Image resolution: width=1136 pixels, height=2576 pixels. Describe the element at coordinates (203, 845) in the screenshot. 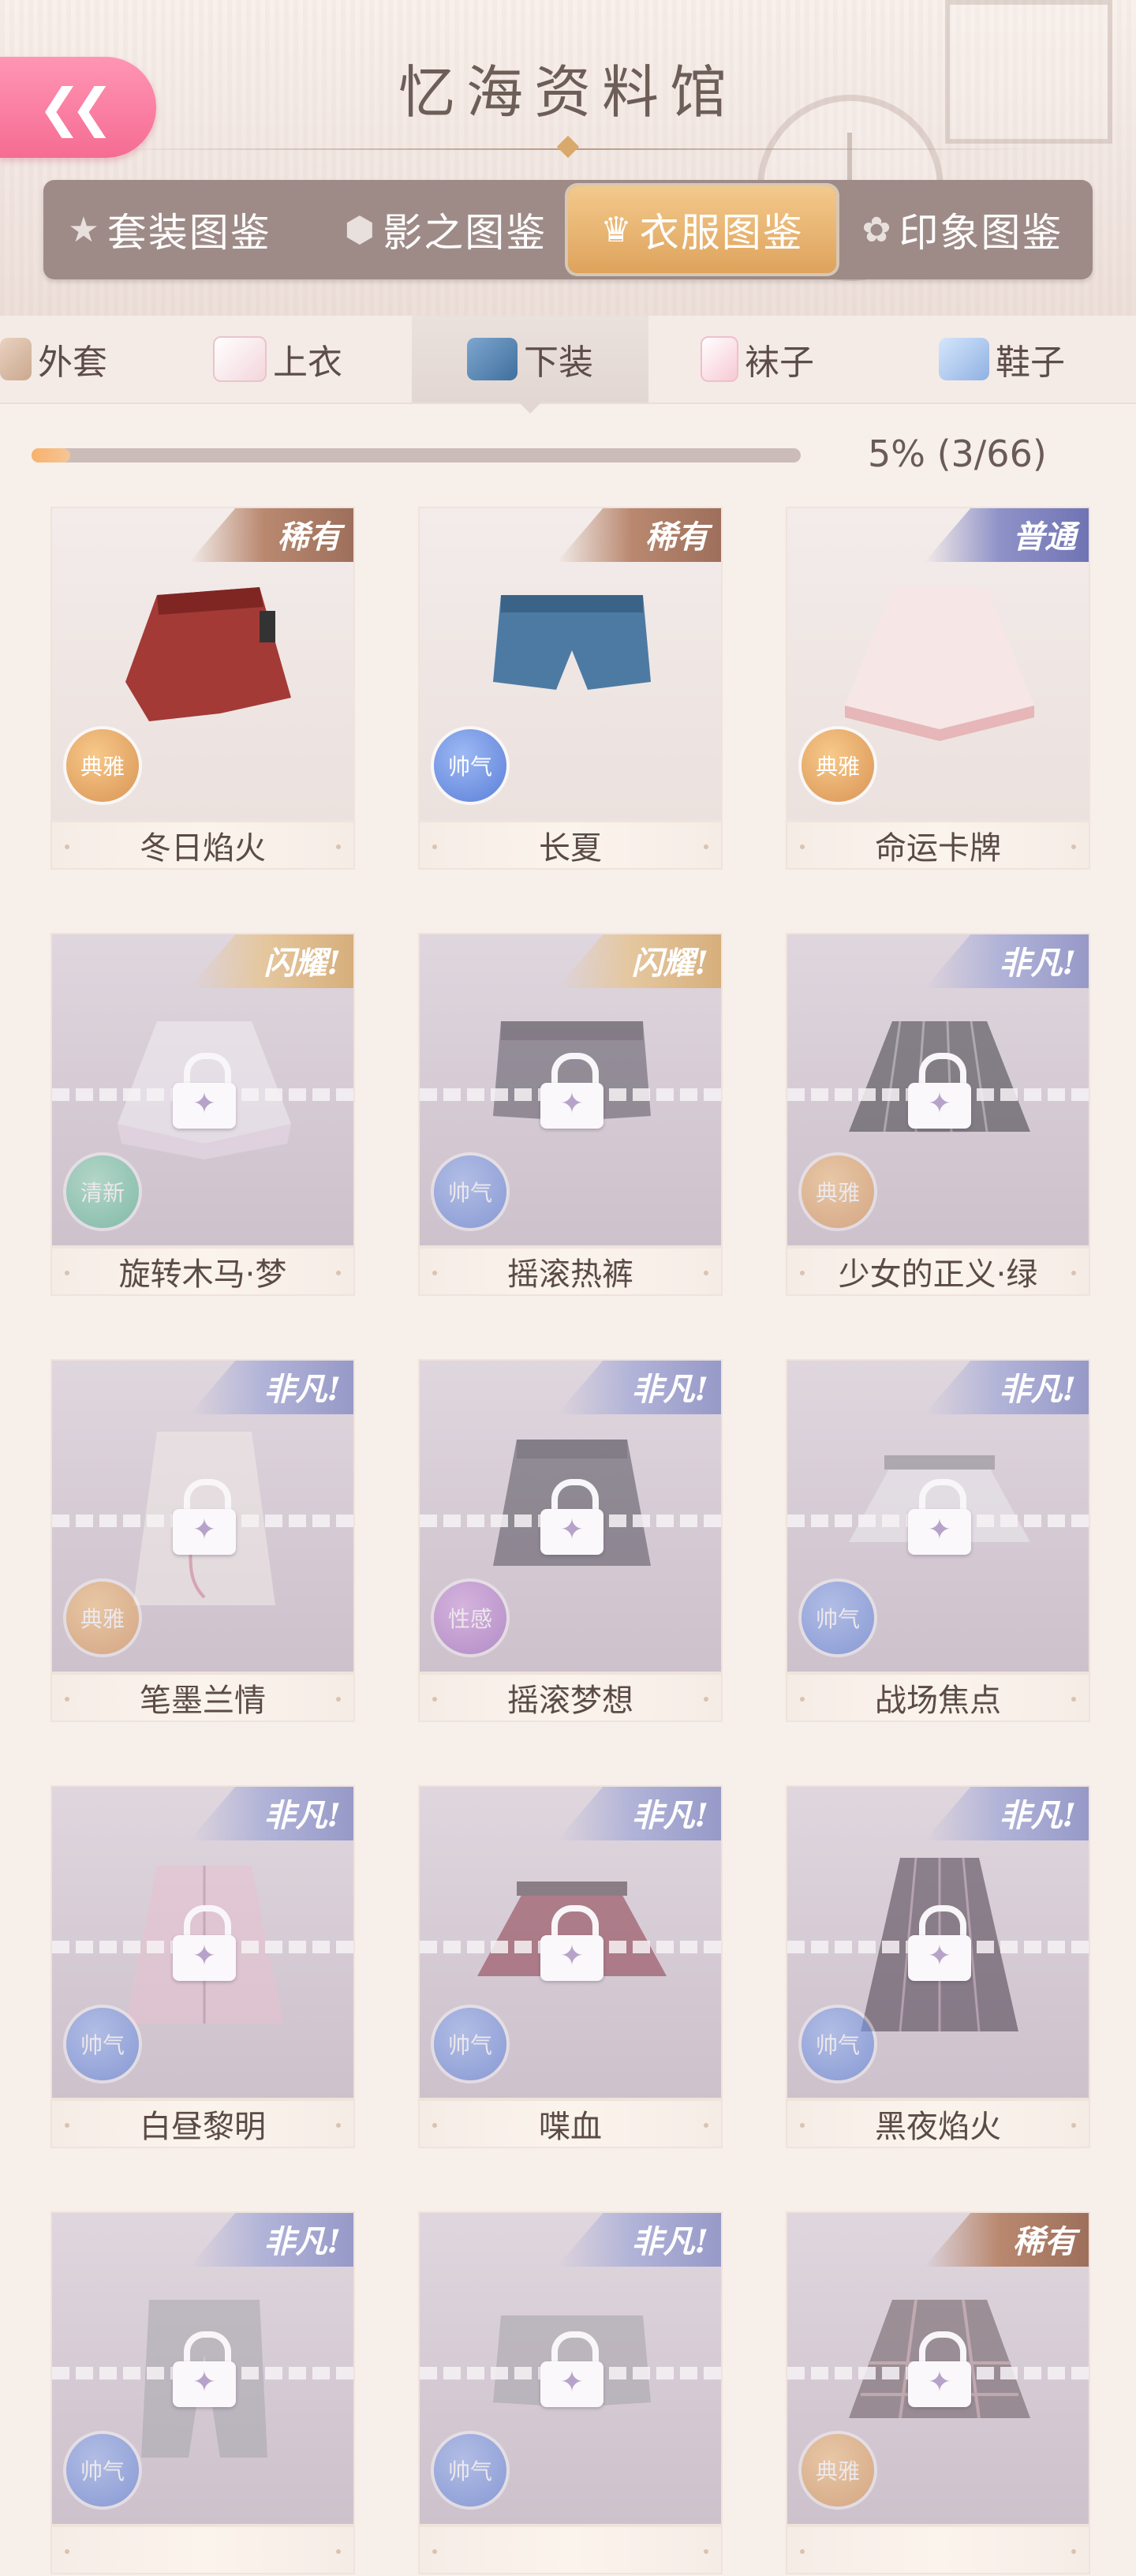

I see `item-name: 冬日焰火` at that location.